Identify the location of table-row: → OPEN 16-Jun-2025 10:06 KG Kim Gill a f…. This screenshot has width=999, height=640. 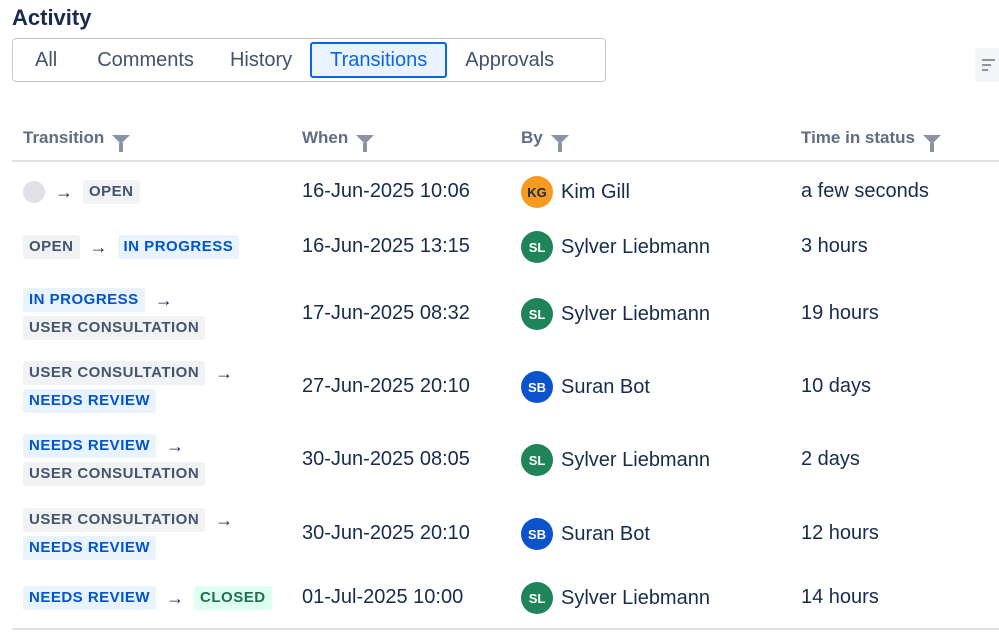
(505, 192).